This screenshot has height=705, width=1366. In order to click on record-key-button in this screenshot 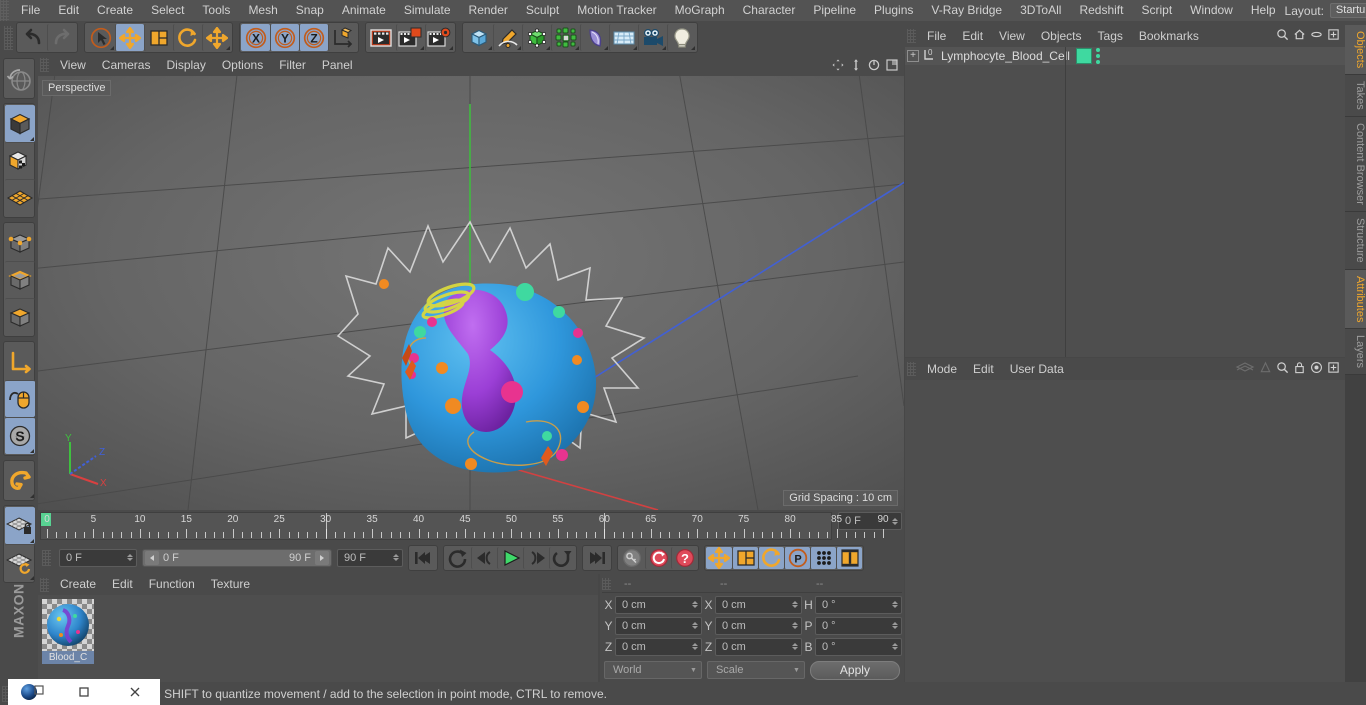, I will do `click(632, 557)`.